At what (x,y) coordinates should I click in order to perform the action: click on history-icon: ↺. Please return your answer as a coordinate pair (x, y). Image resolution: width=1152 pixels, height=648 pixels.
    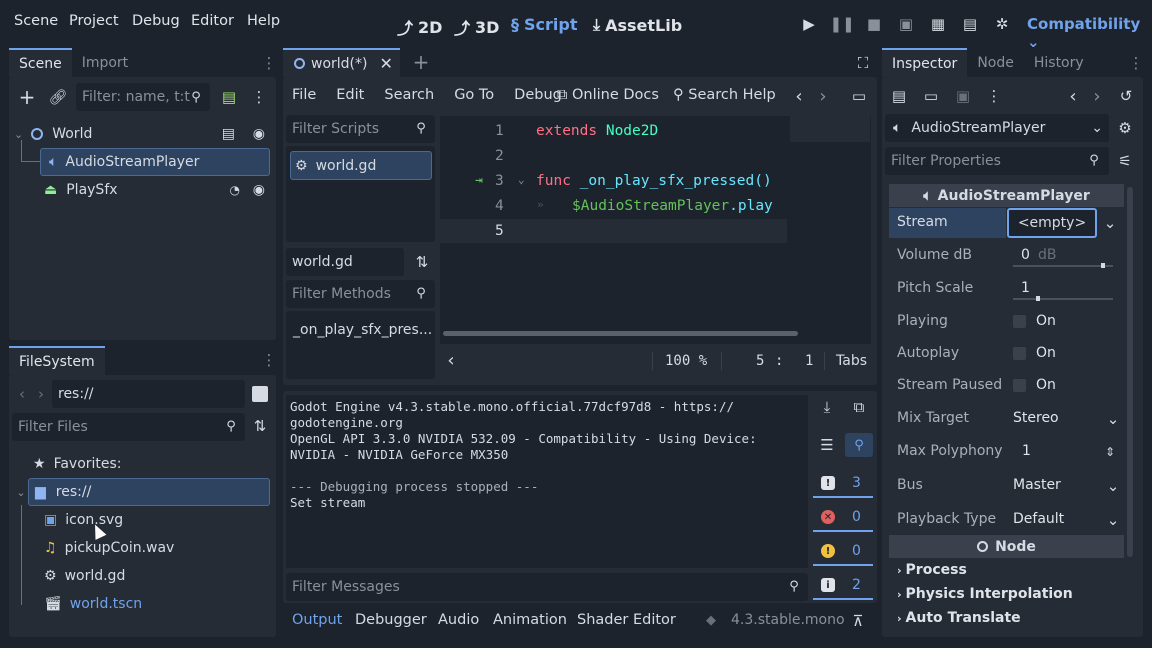
    Looking at the image, I should click on (1126, 96).